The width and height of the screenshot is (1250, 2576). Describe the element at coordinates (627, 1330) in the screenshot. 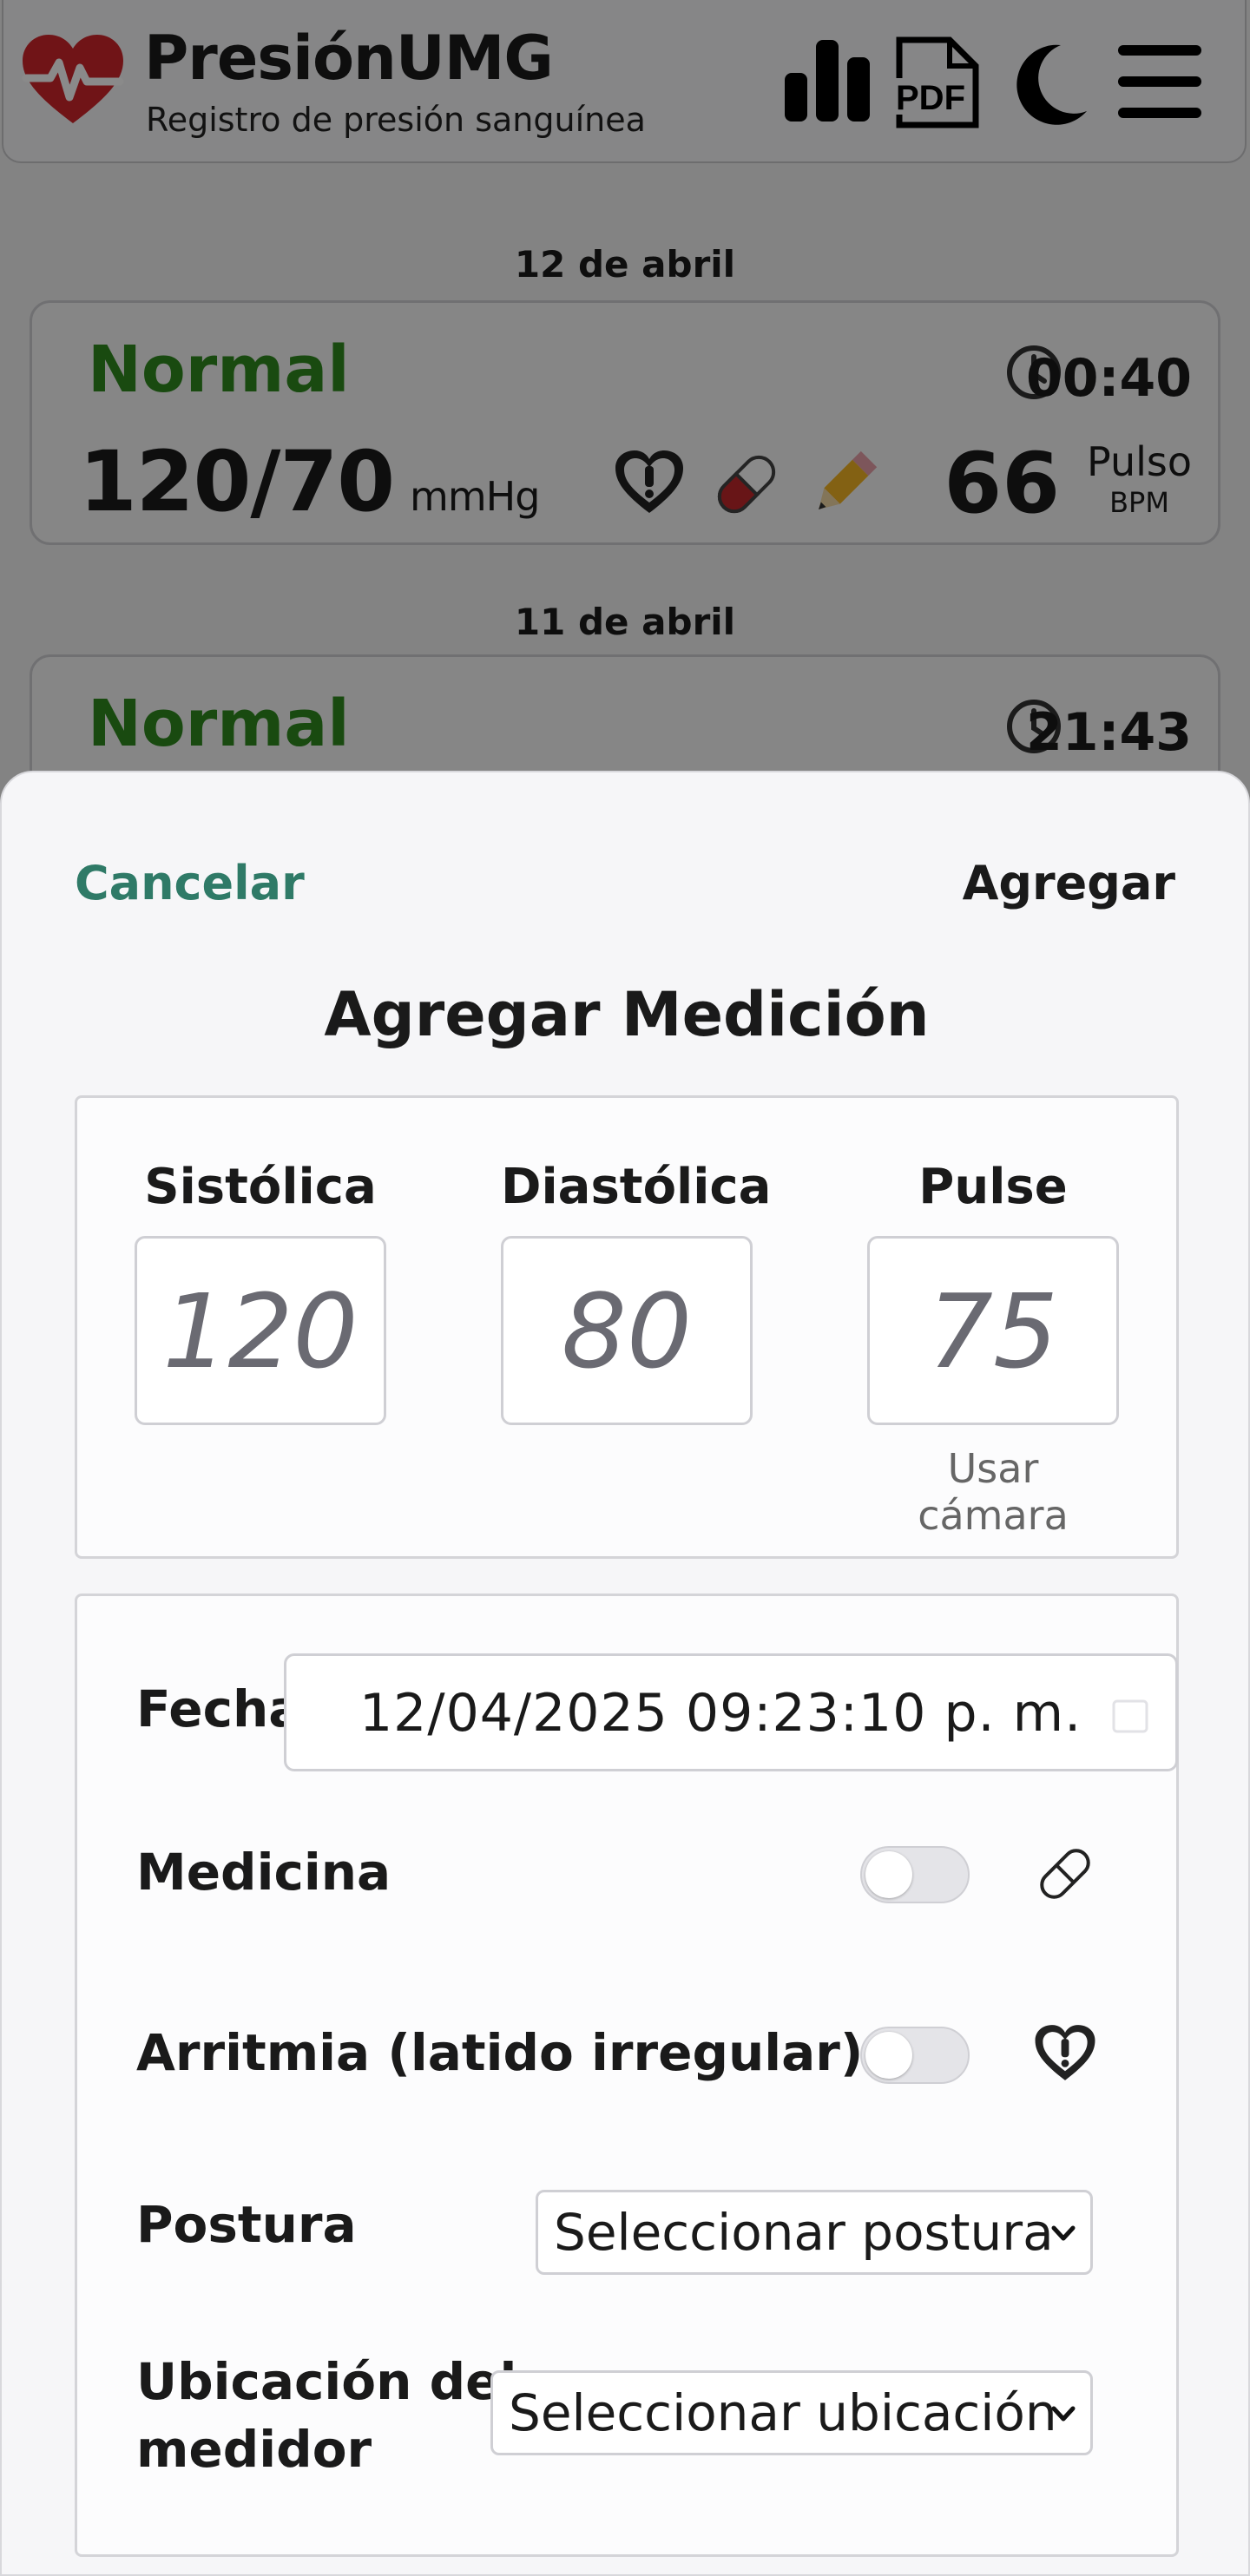

I see `diastolic-input: 80` at that location.